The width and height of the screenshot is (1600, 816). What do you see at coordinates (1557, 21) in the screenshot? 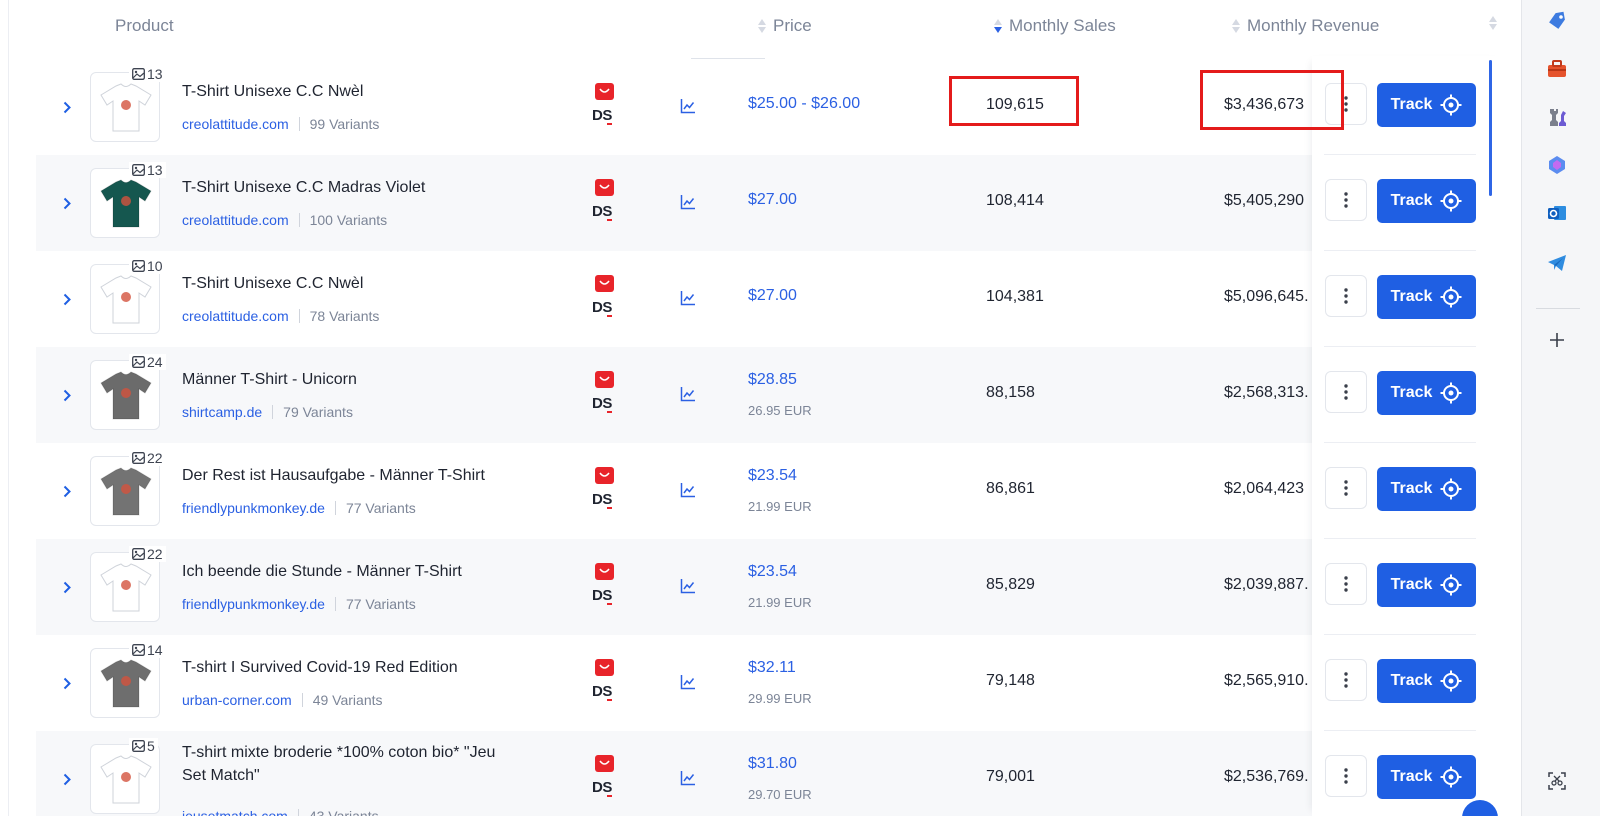
I see `tag-icon` at bounding box center [1557, 21].